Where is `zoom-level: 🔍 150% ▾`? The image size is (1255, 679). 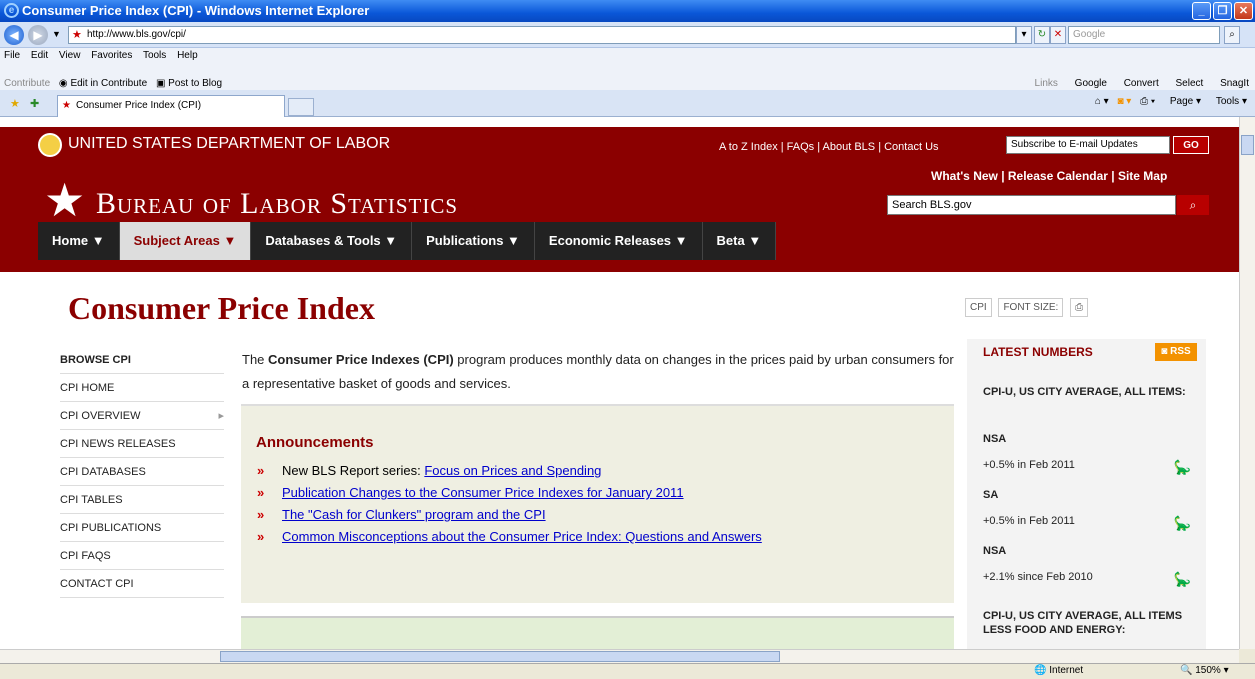 zoom-level: 🔍 150% ▾ is located at coordinates (1204, 671).